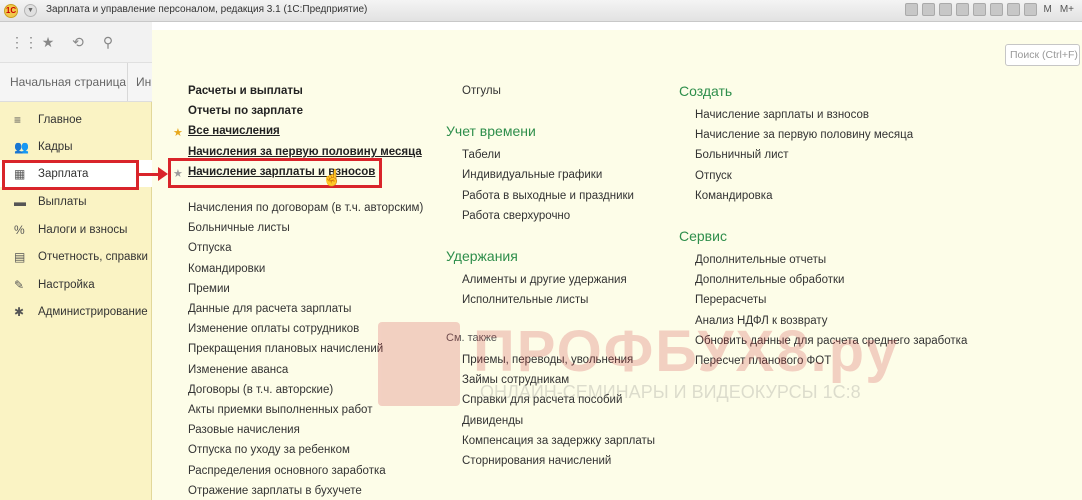 The height and width of the screenshot is (500, 1082). What do you see at coordinates (481, 91) in the screenshot?
I see `nav-link: Отгулы` at bounding box center [481, 91].